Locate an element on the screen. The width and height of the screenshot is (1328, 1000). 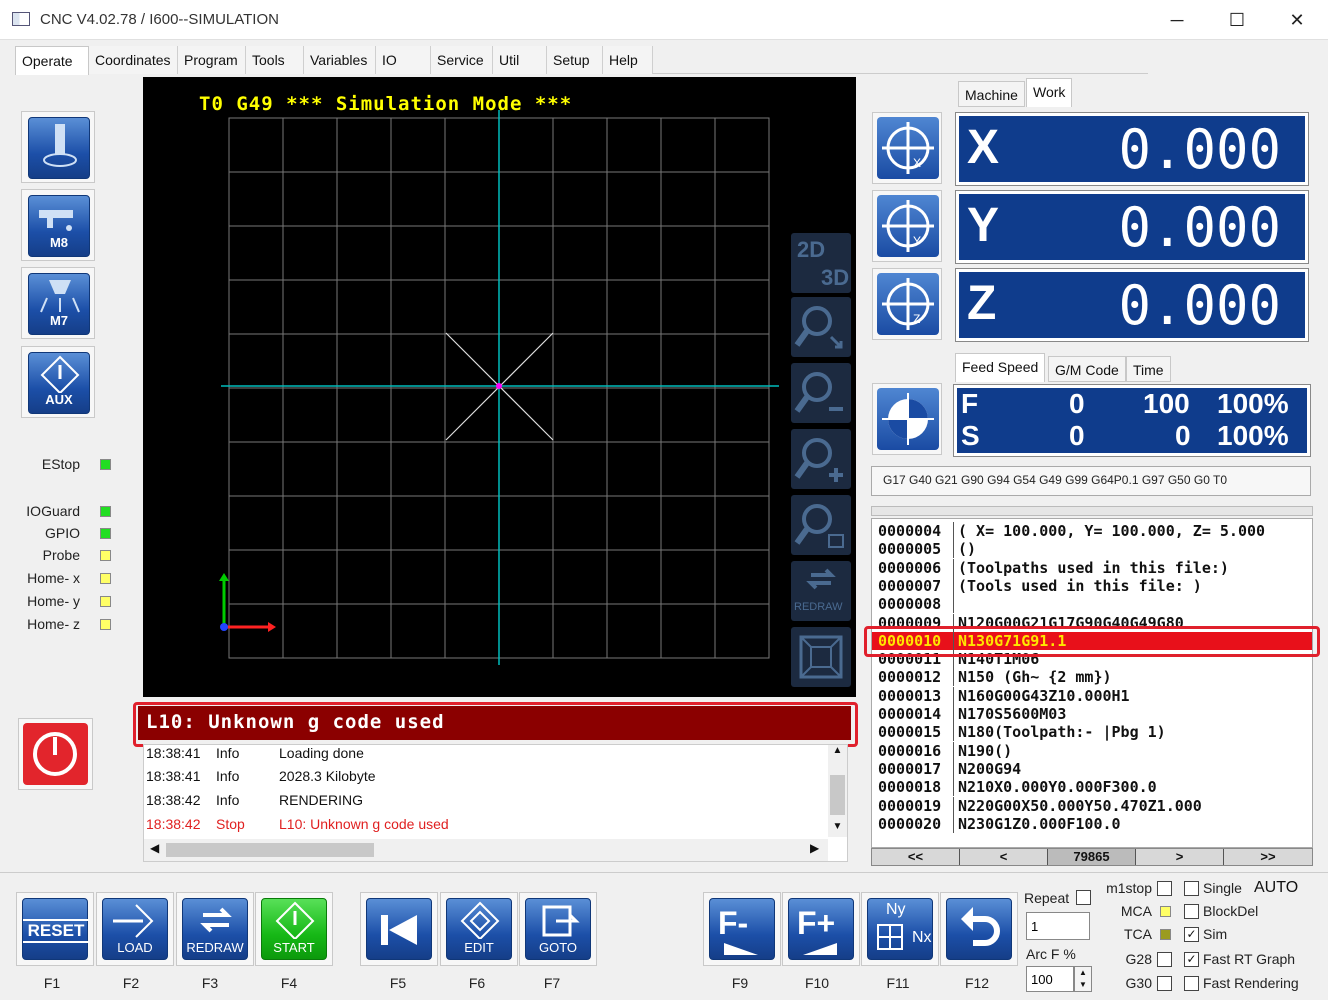
code-line: 0000020 N230G1Z0.000F100.0 is located at coordinates (1092, 823).